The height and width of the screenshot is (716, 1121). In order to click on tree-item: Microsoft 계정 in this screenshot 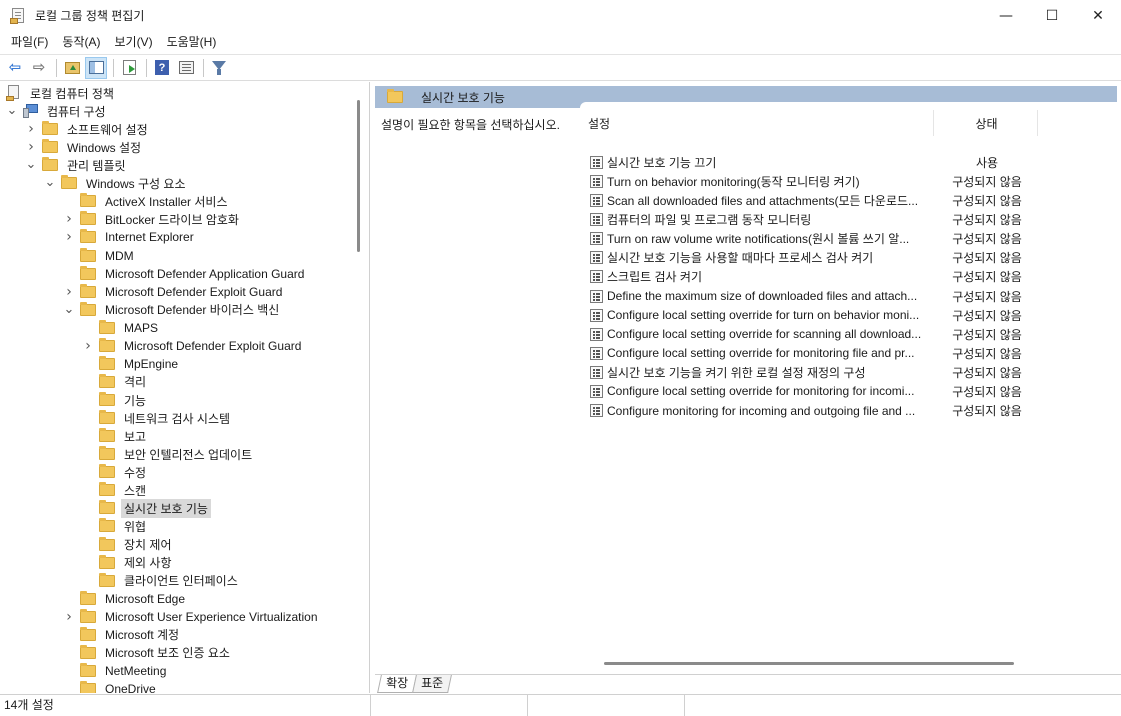, I will do `click(122, 635)`.